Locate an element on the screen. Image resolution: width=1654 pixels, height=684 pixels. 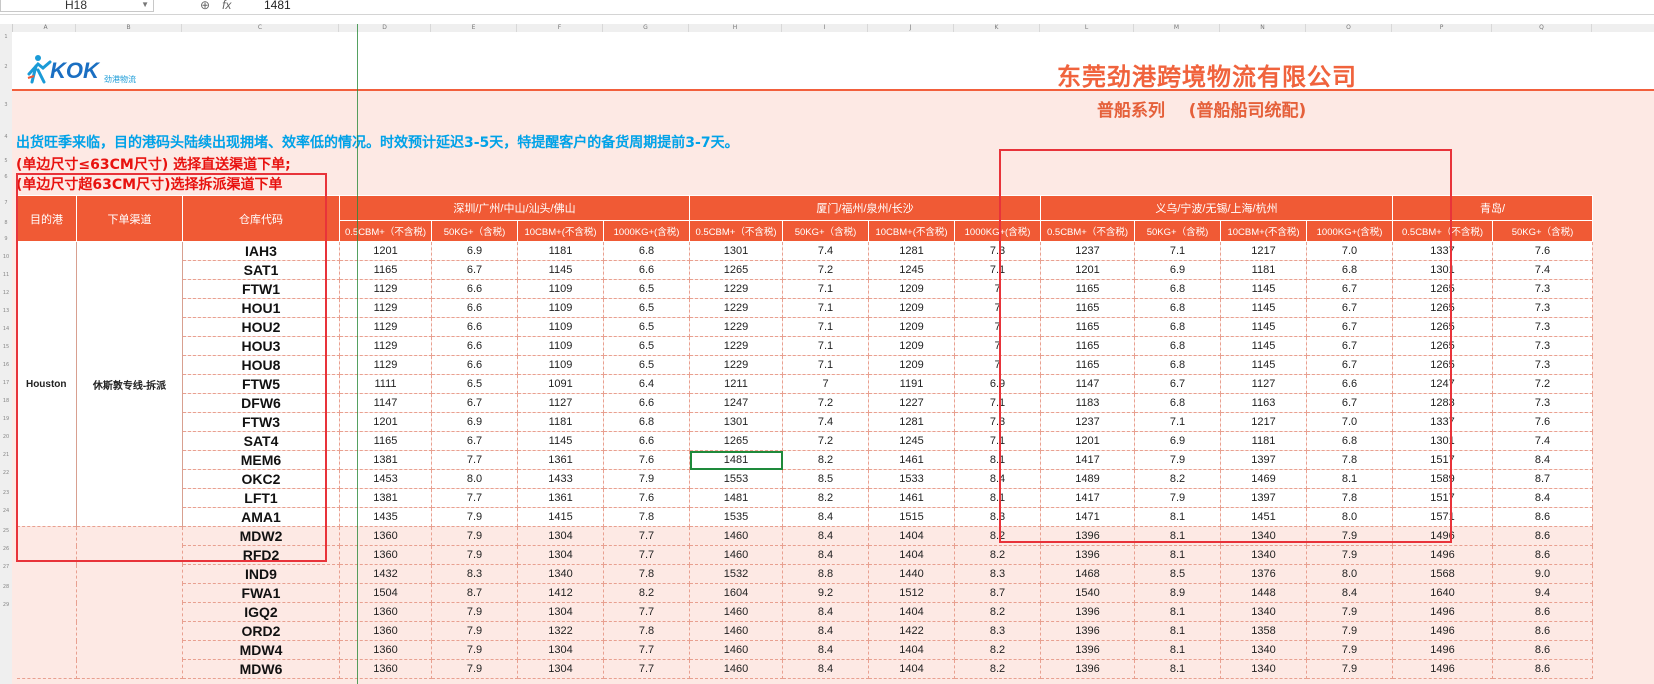
rate-cell: 1360 is located at coordinates (385, 612).